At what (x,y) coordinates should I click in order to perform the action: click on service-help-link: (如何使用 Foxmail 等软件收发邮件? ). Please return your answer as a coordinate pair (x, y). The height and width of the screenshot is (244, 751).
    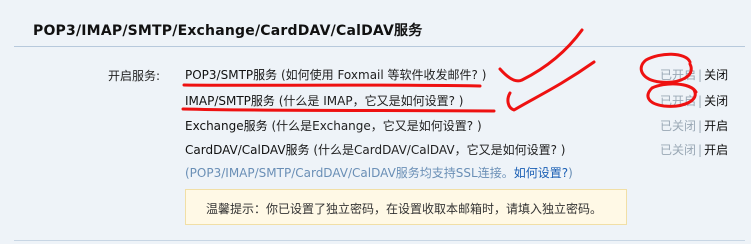
    Looking at the image, I should click on (381, 75).